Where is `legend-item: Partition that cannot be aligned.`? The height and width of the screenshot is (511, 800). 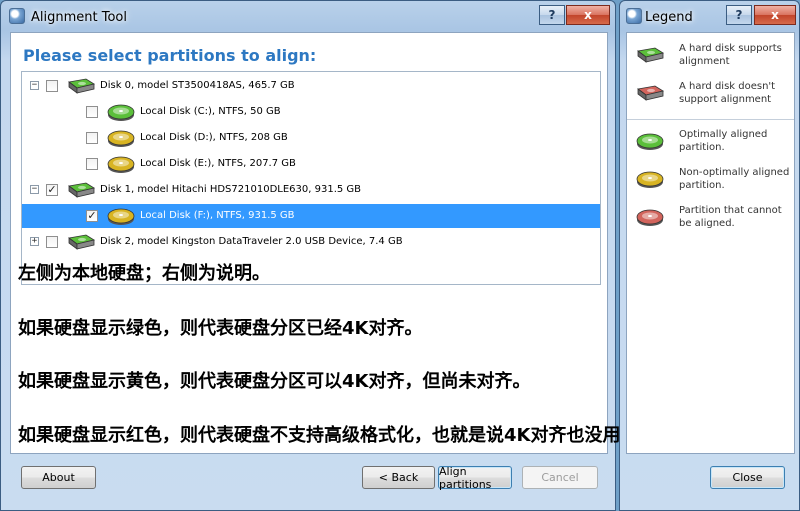
legend-item: Partition that cannot be aligned. is located at coordinates (711, 219).